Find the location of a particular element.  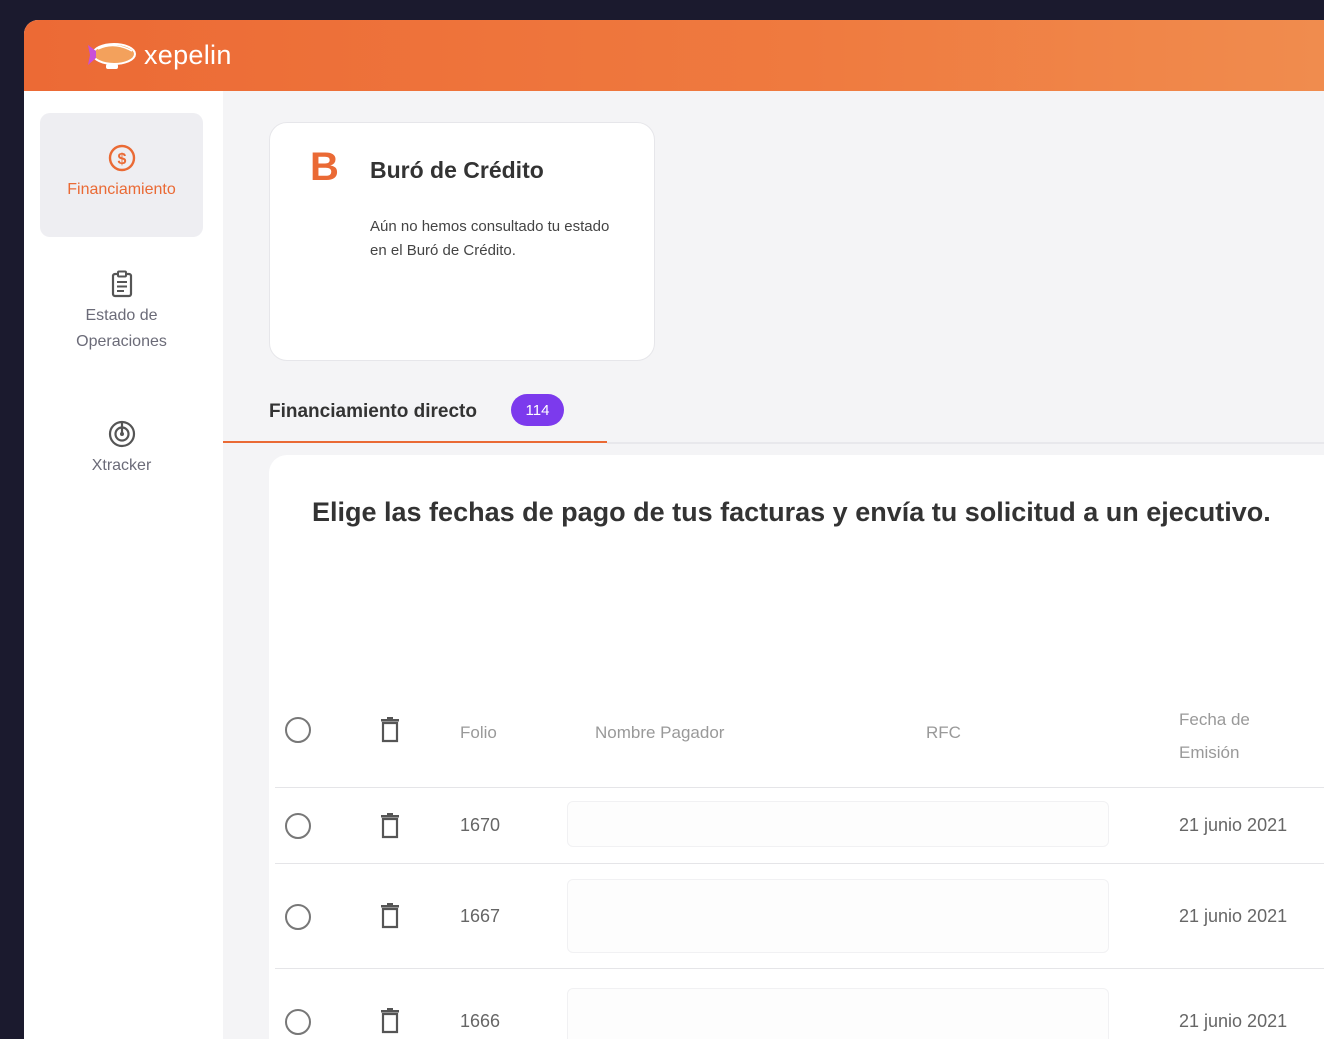

logo: xepelin is located at coordinates (159, 55).